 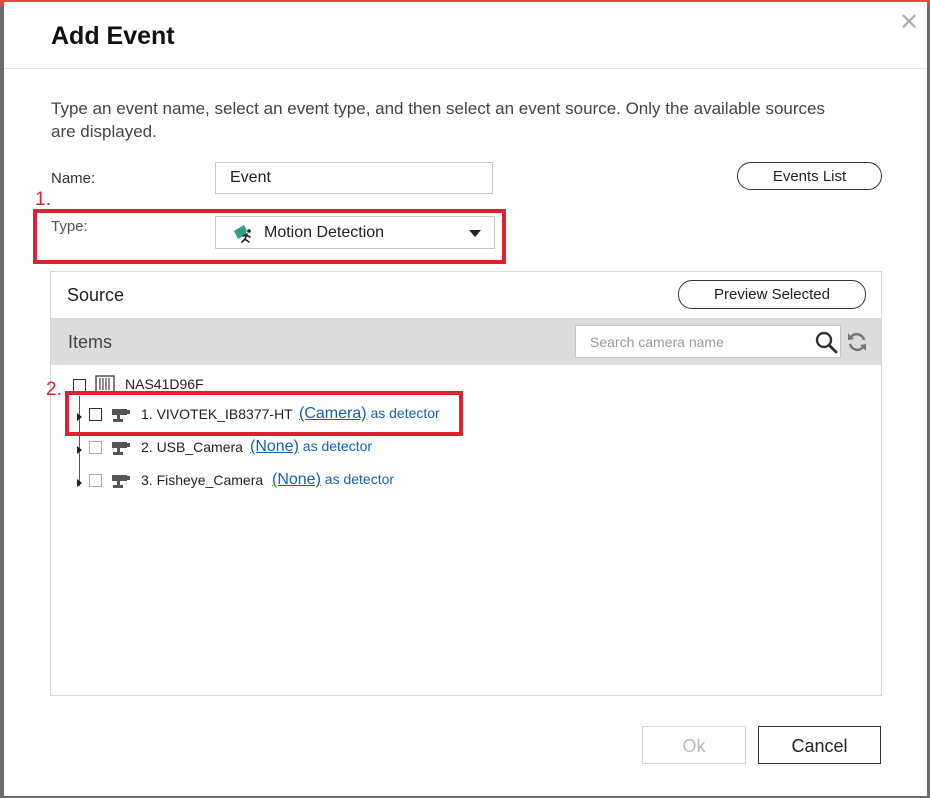 What do you see at coordinates (96, 295) in the screenshot?
I see `source-title: Source` at bounding box center [96, 295].